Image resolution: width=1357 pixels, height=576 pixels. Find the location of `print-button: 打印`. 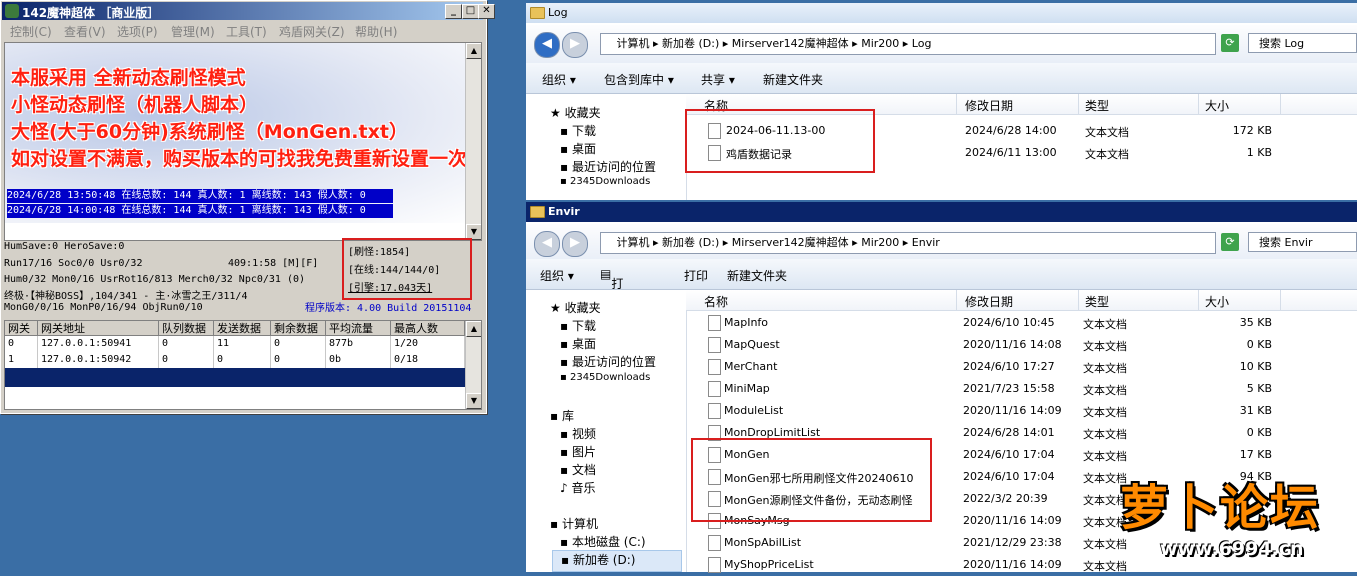

print-button: 打印 is located at coordinates (696, 275).